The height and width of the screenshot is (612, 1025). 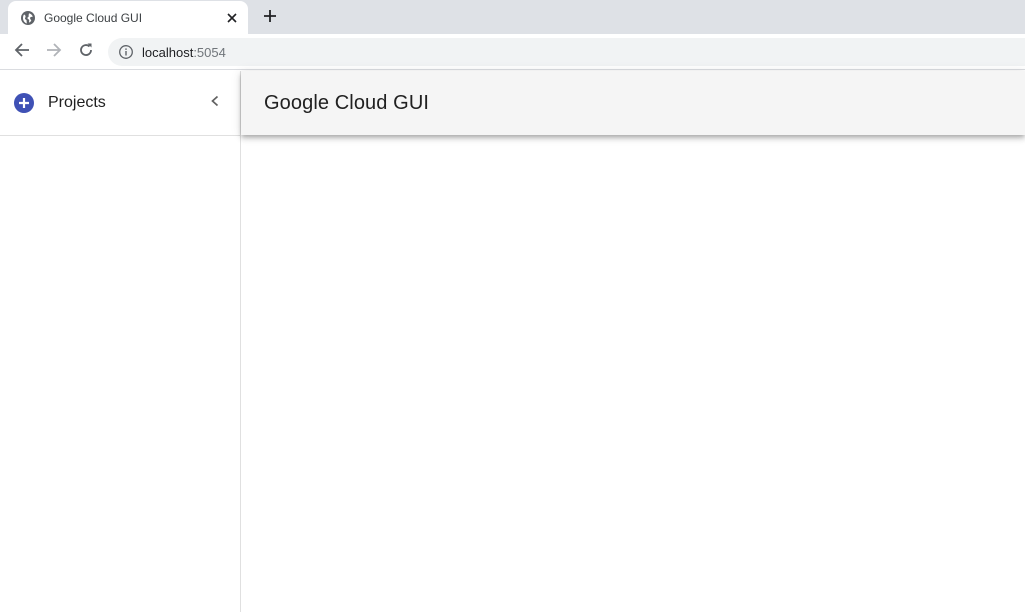 I want to click on plus-icon, so click(x=270, y=18).